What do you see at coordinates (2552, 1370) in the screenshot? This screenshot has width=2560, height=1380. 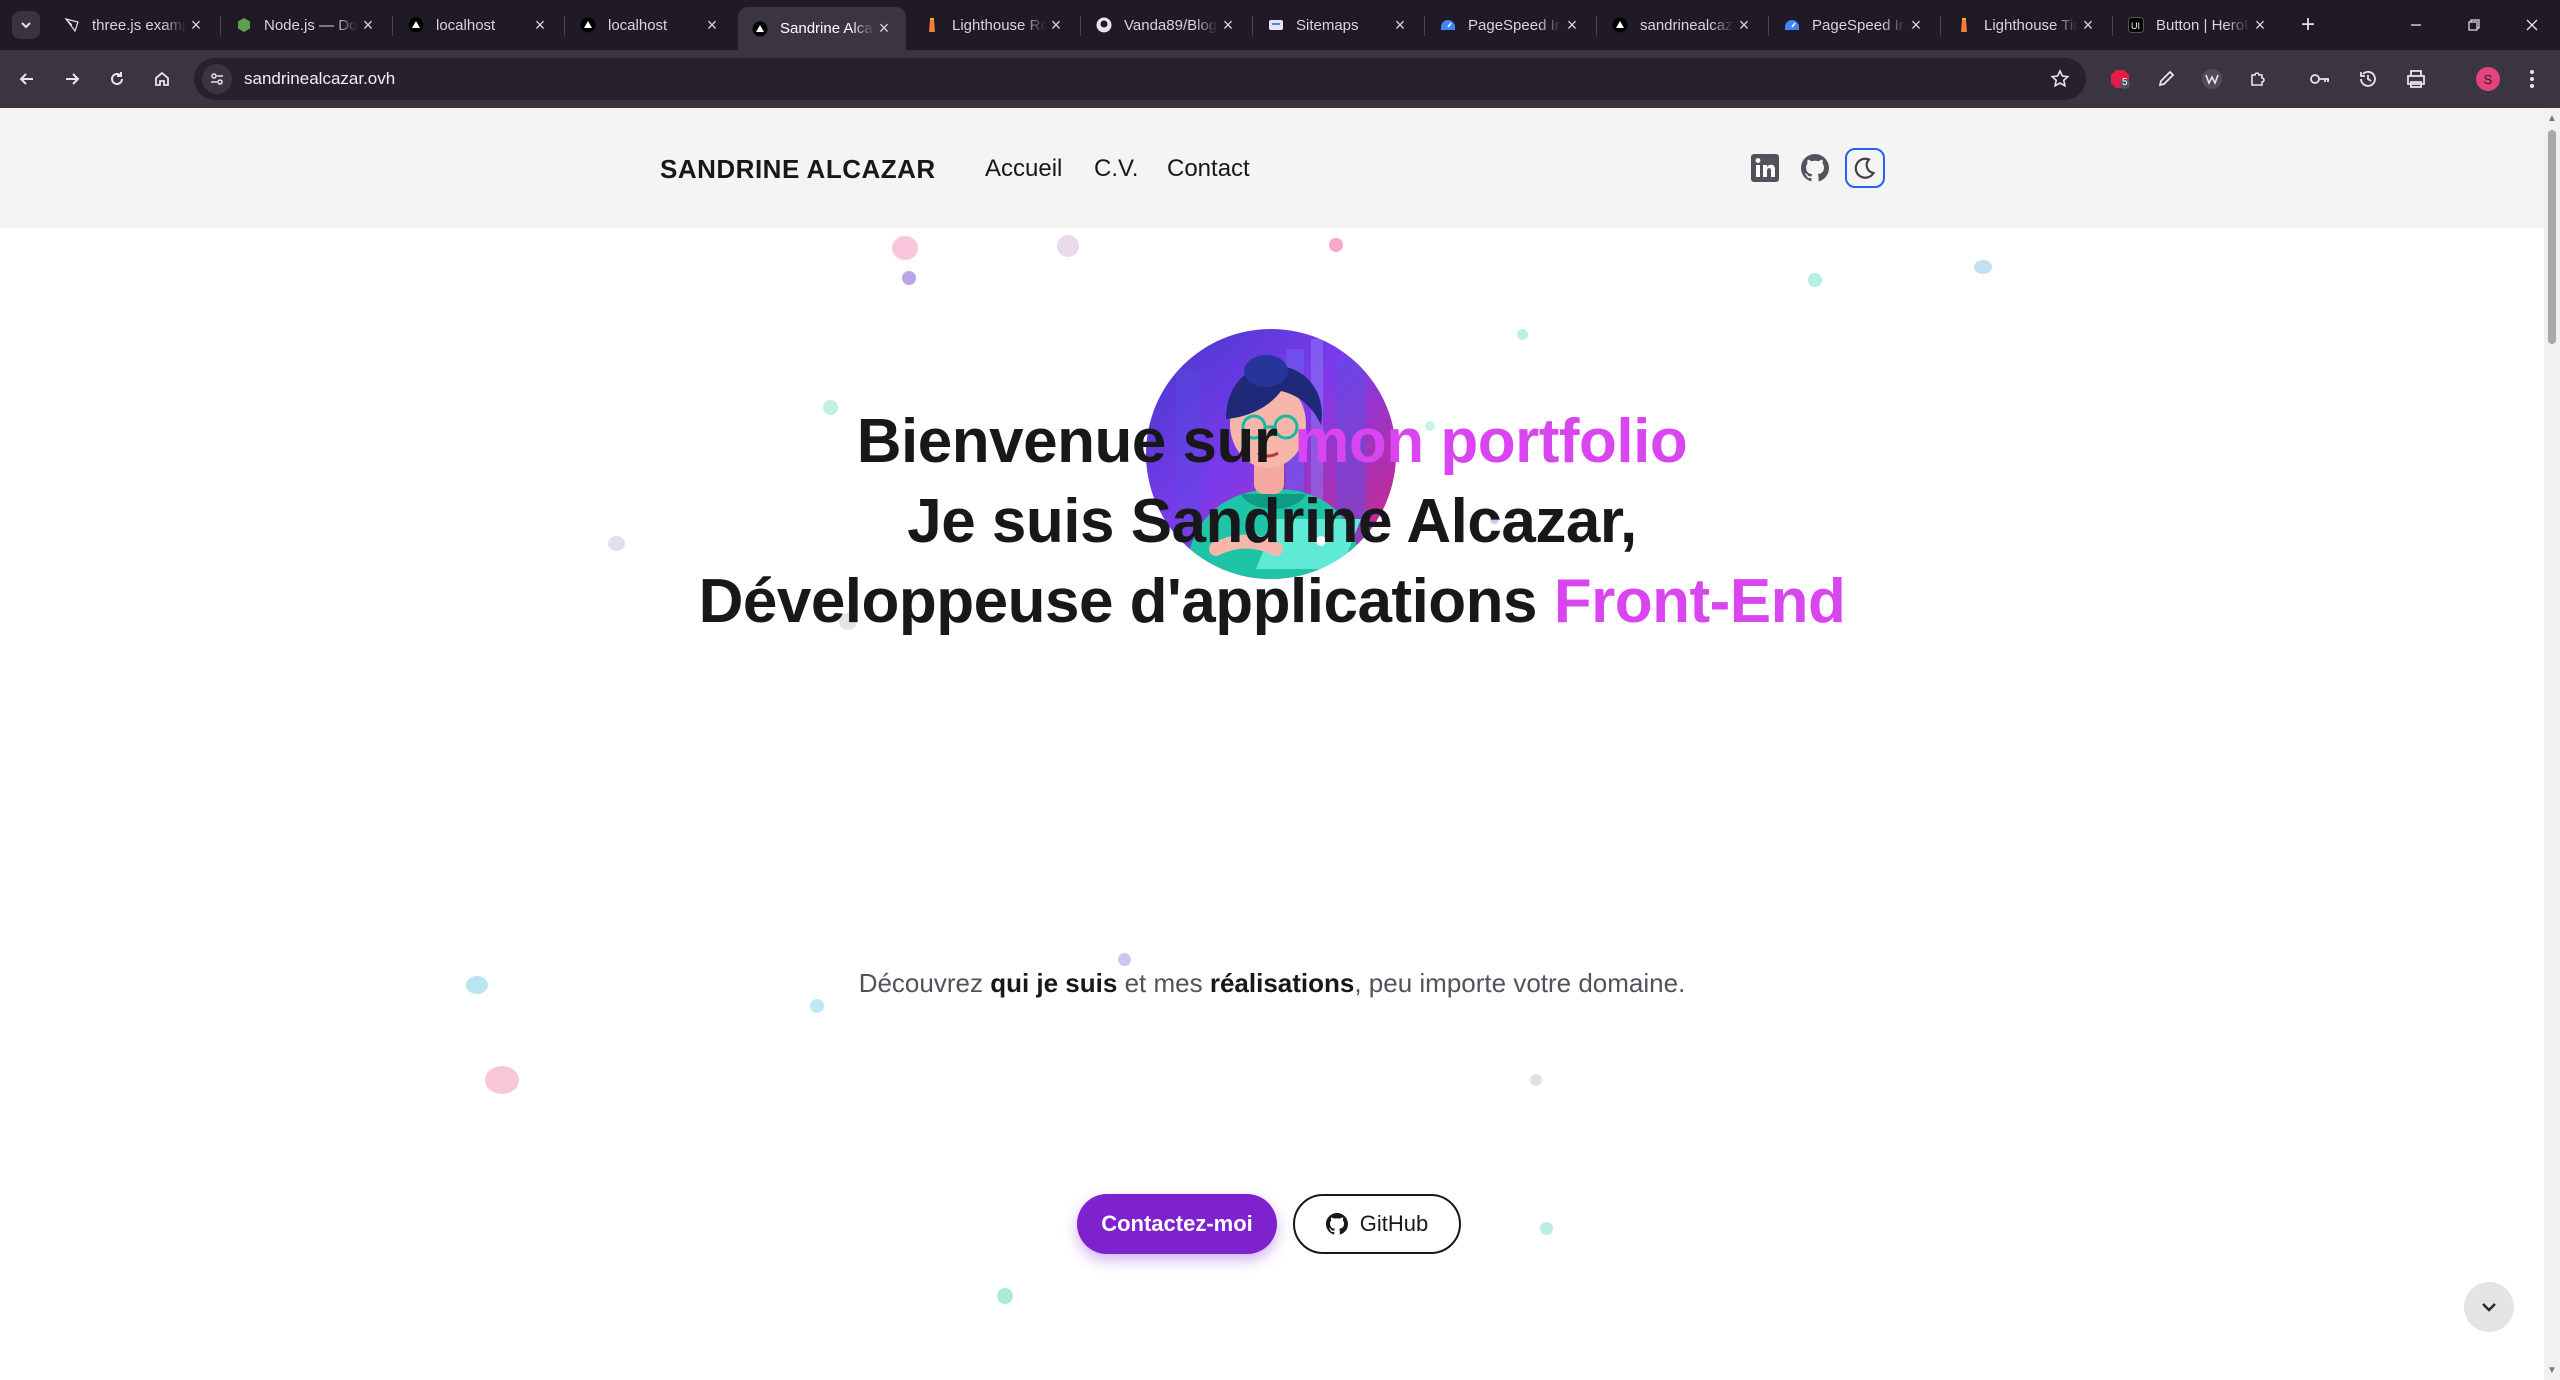 I see `scroll-down-arrow: ▼` at bounding box center [2552, 1370].